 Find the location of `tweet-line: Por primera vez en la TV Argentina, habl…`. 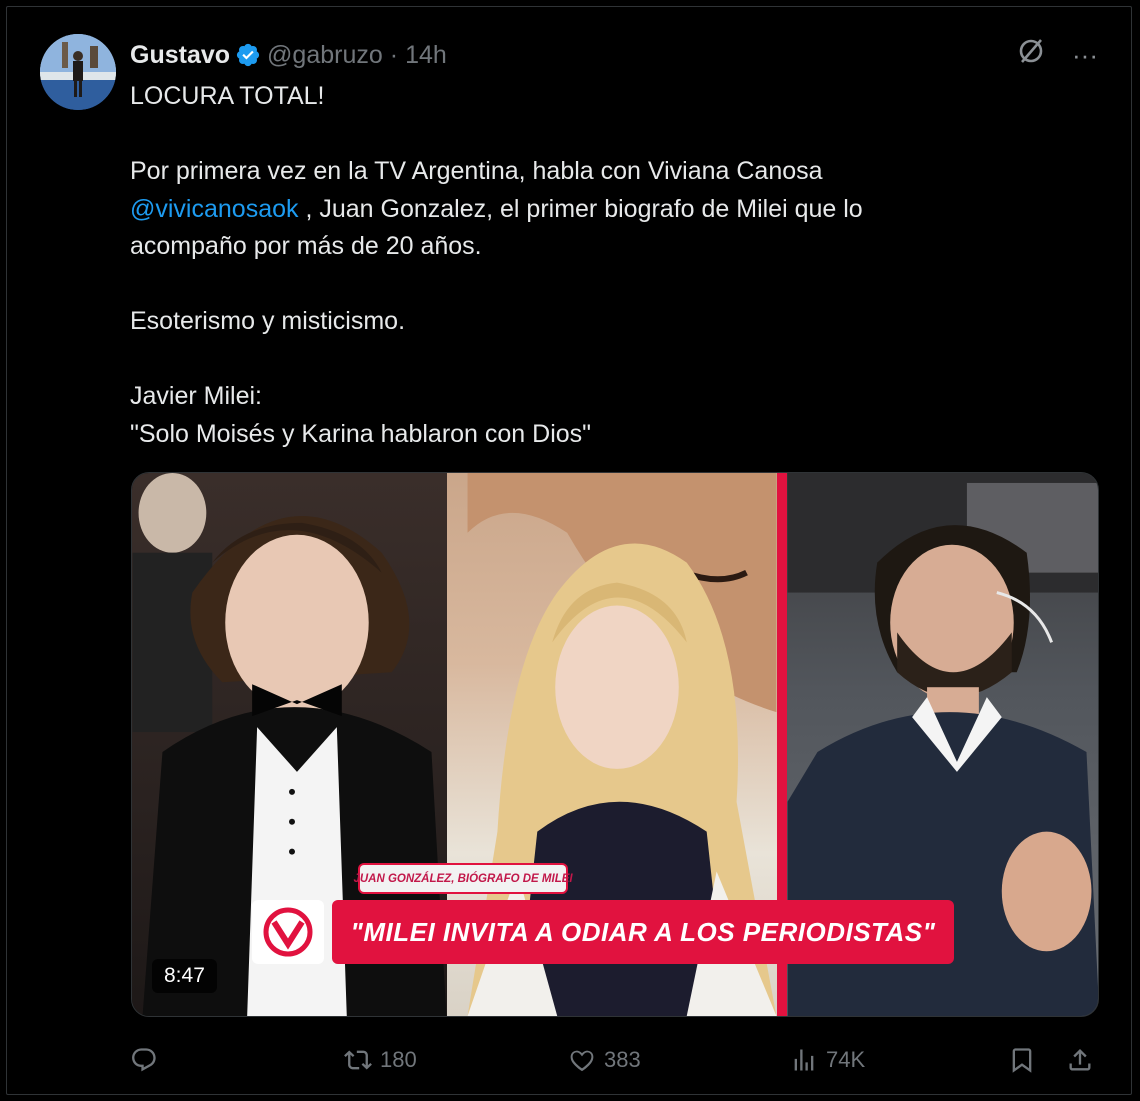

tweet-line: Por primera vez en la TV Argentina, habl… is located at coordinates (476, 171).